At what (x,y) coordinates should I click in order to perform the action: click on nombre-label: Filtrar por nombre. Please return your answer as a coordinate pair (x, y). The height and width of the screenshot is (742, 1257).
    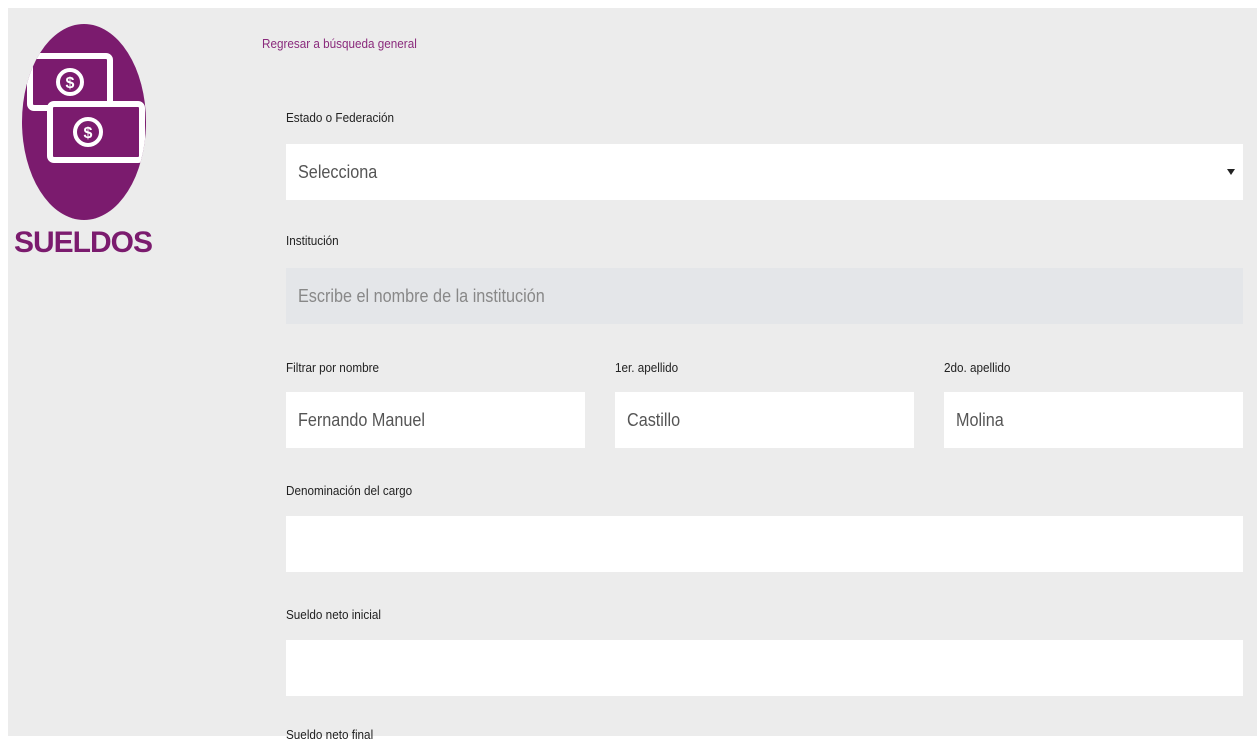
    Looking at the image, I should click on (332, 367).